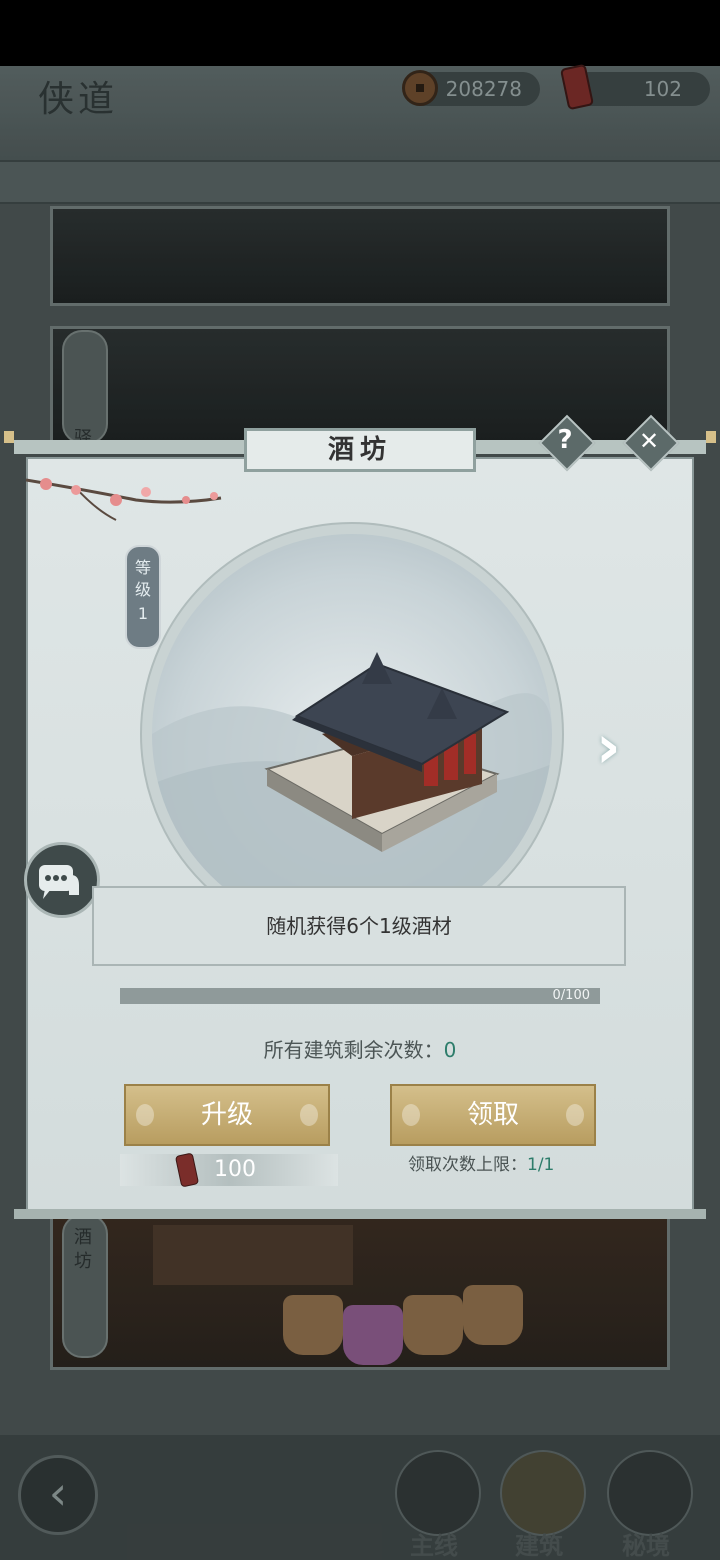 The width and height of the screenshot is (720, 1560). Describe the element at coordinates (235, 1169) in the screenshot. I see `upgrade-cost: 100` at that location.